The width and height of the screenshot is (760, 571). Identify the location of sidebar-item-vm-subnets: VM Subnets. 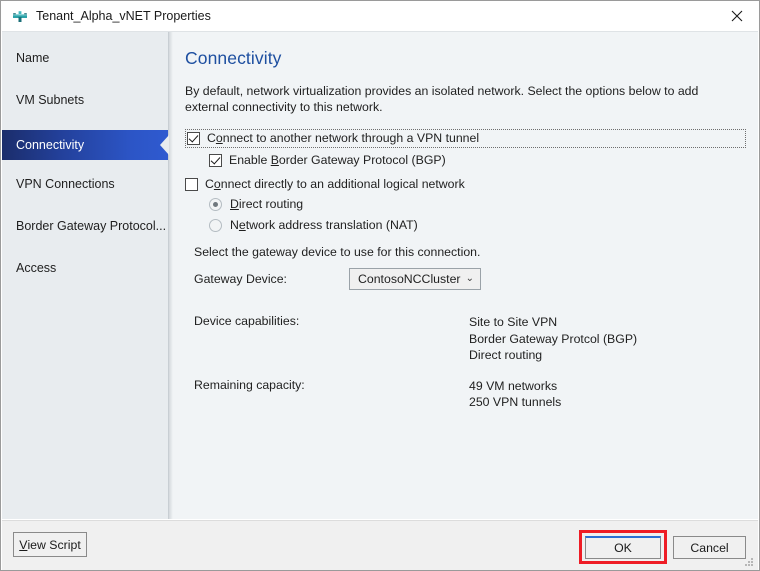
(85, 100).